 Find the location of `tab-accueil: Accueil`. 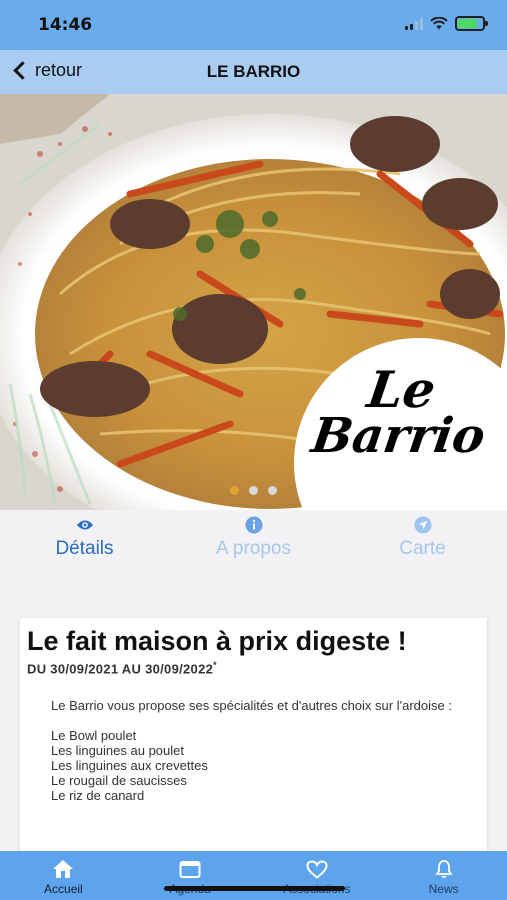

tab-accueil: Accueil is located at coordinates (63, 875).